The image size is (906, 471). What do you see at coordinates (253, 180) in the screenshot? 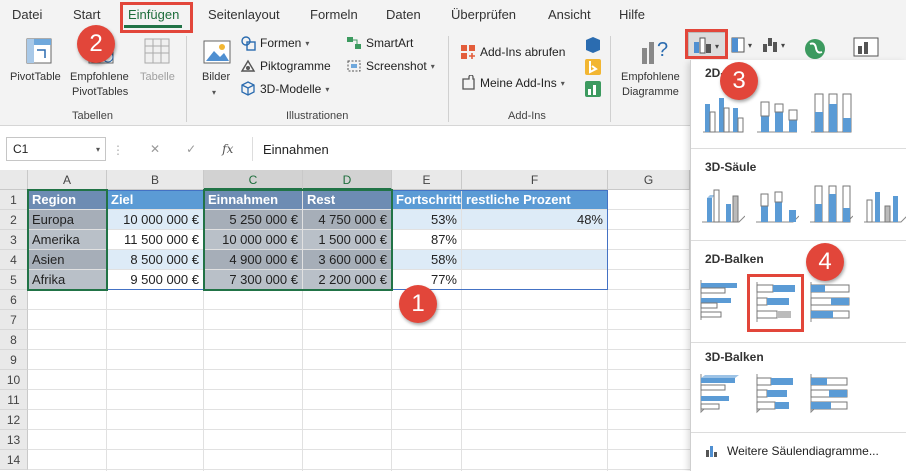
I see `column-header-c: C` at bounding box center [253, 180].